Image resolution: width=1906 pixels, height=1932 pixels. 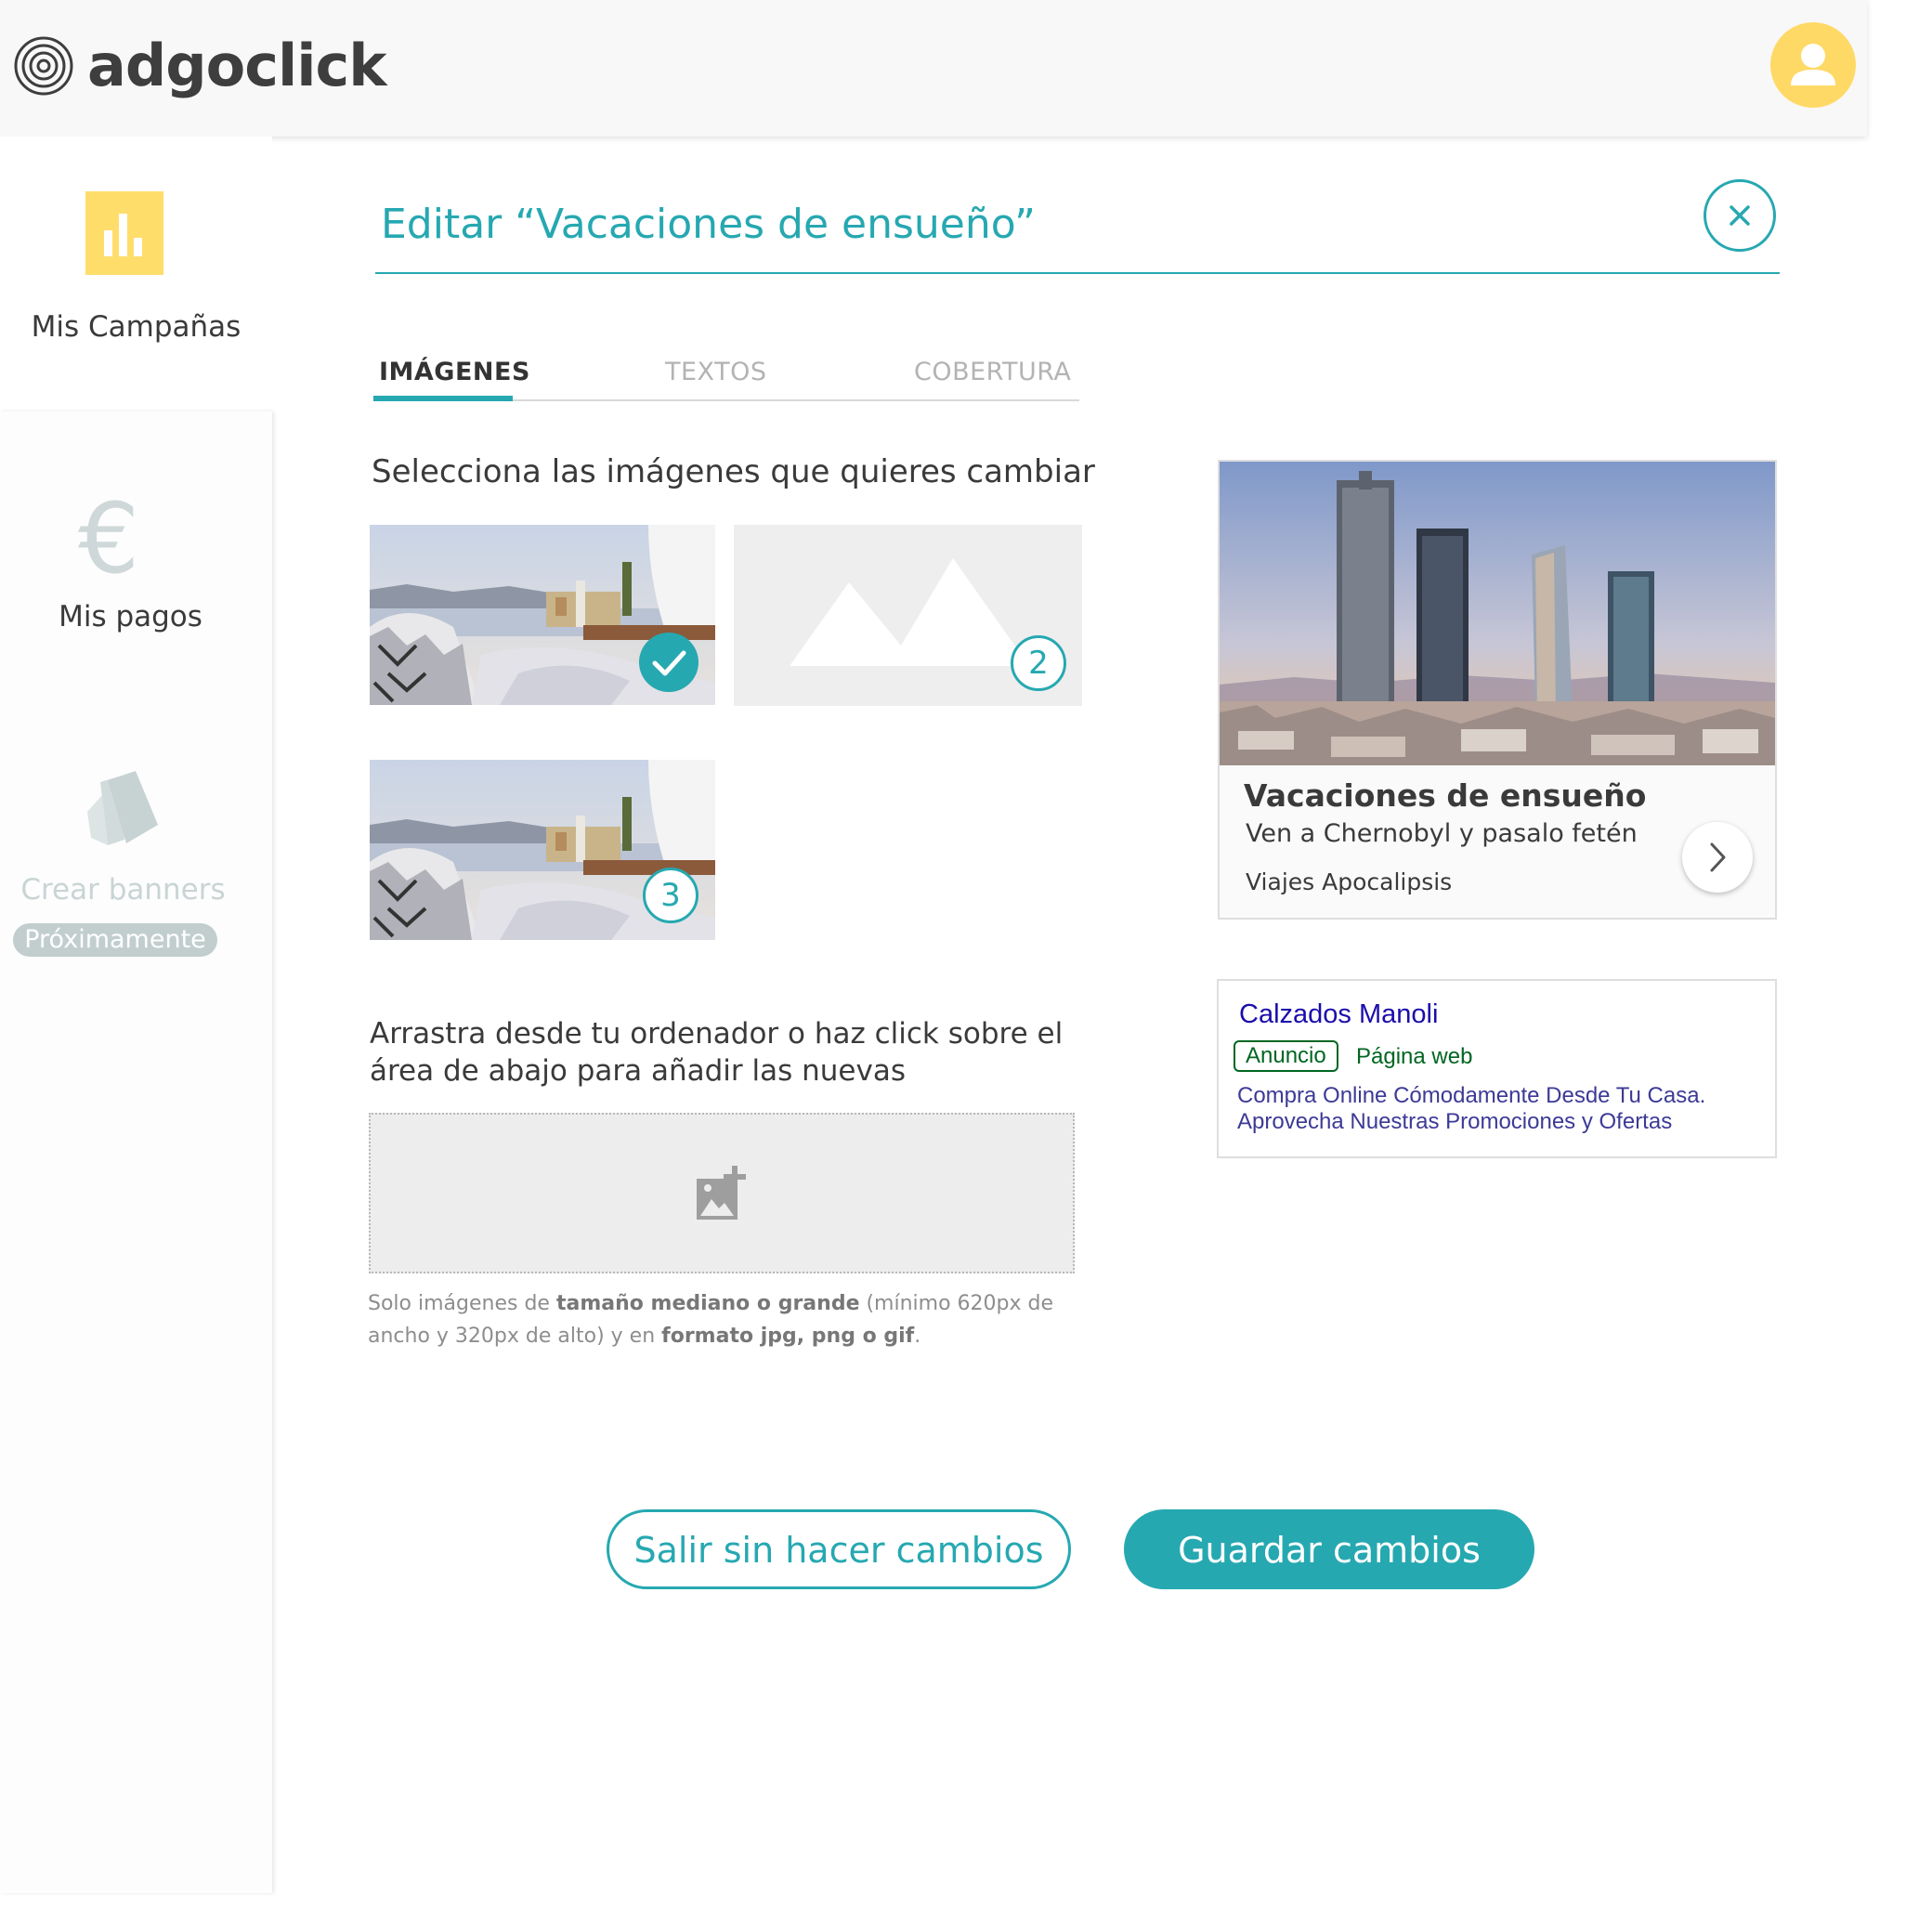 I want to click on add-photo-icon, so click(x=722, y=1193).